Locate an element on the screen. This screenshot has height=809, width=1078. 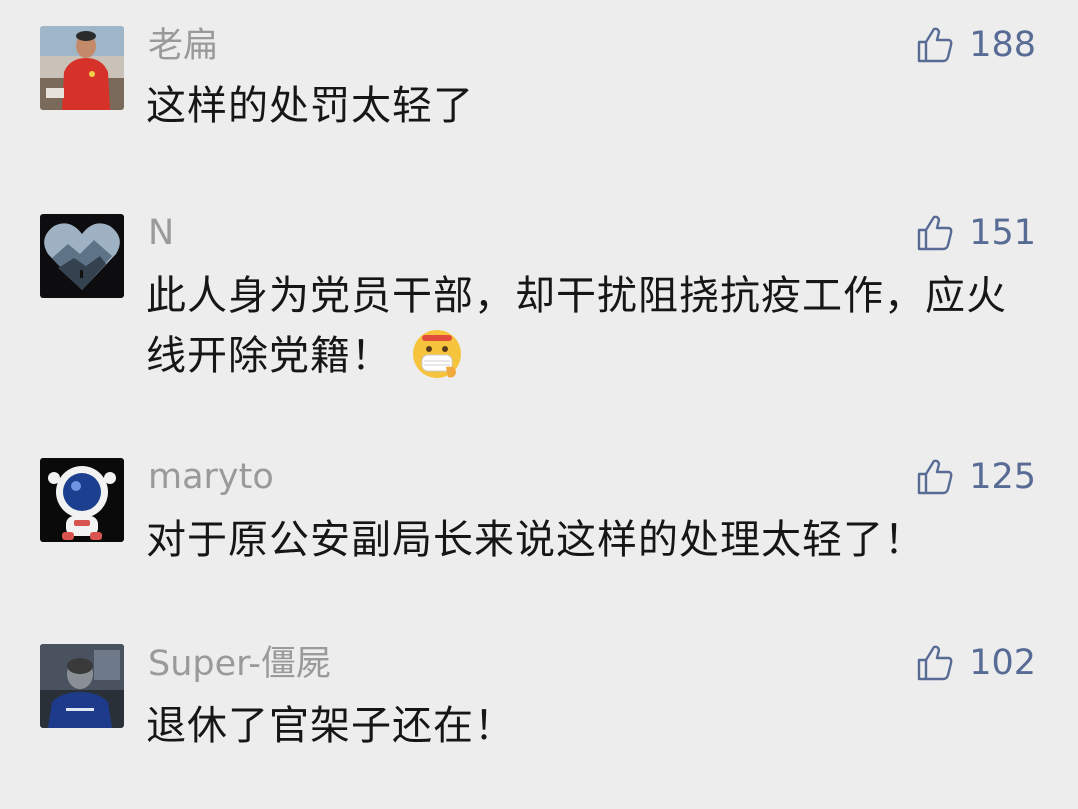
astronaut-avatar-icon is located at coordinates (82, 500).